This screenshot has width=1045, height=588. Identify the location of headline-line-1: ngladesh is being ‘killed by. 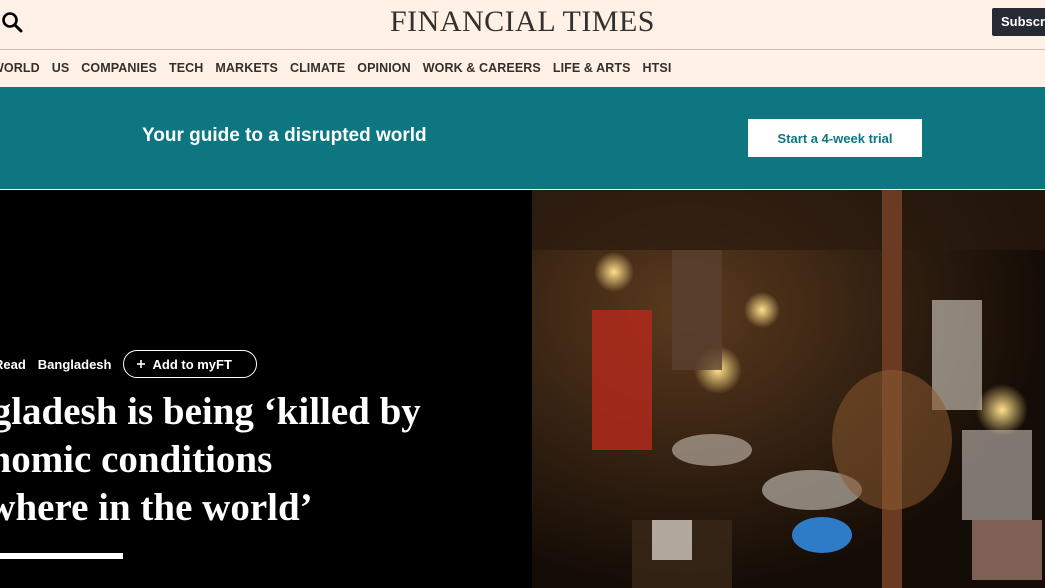
(210, 411).